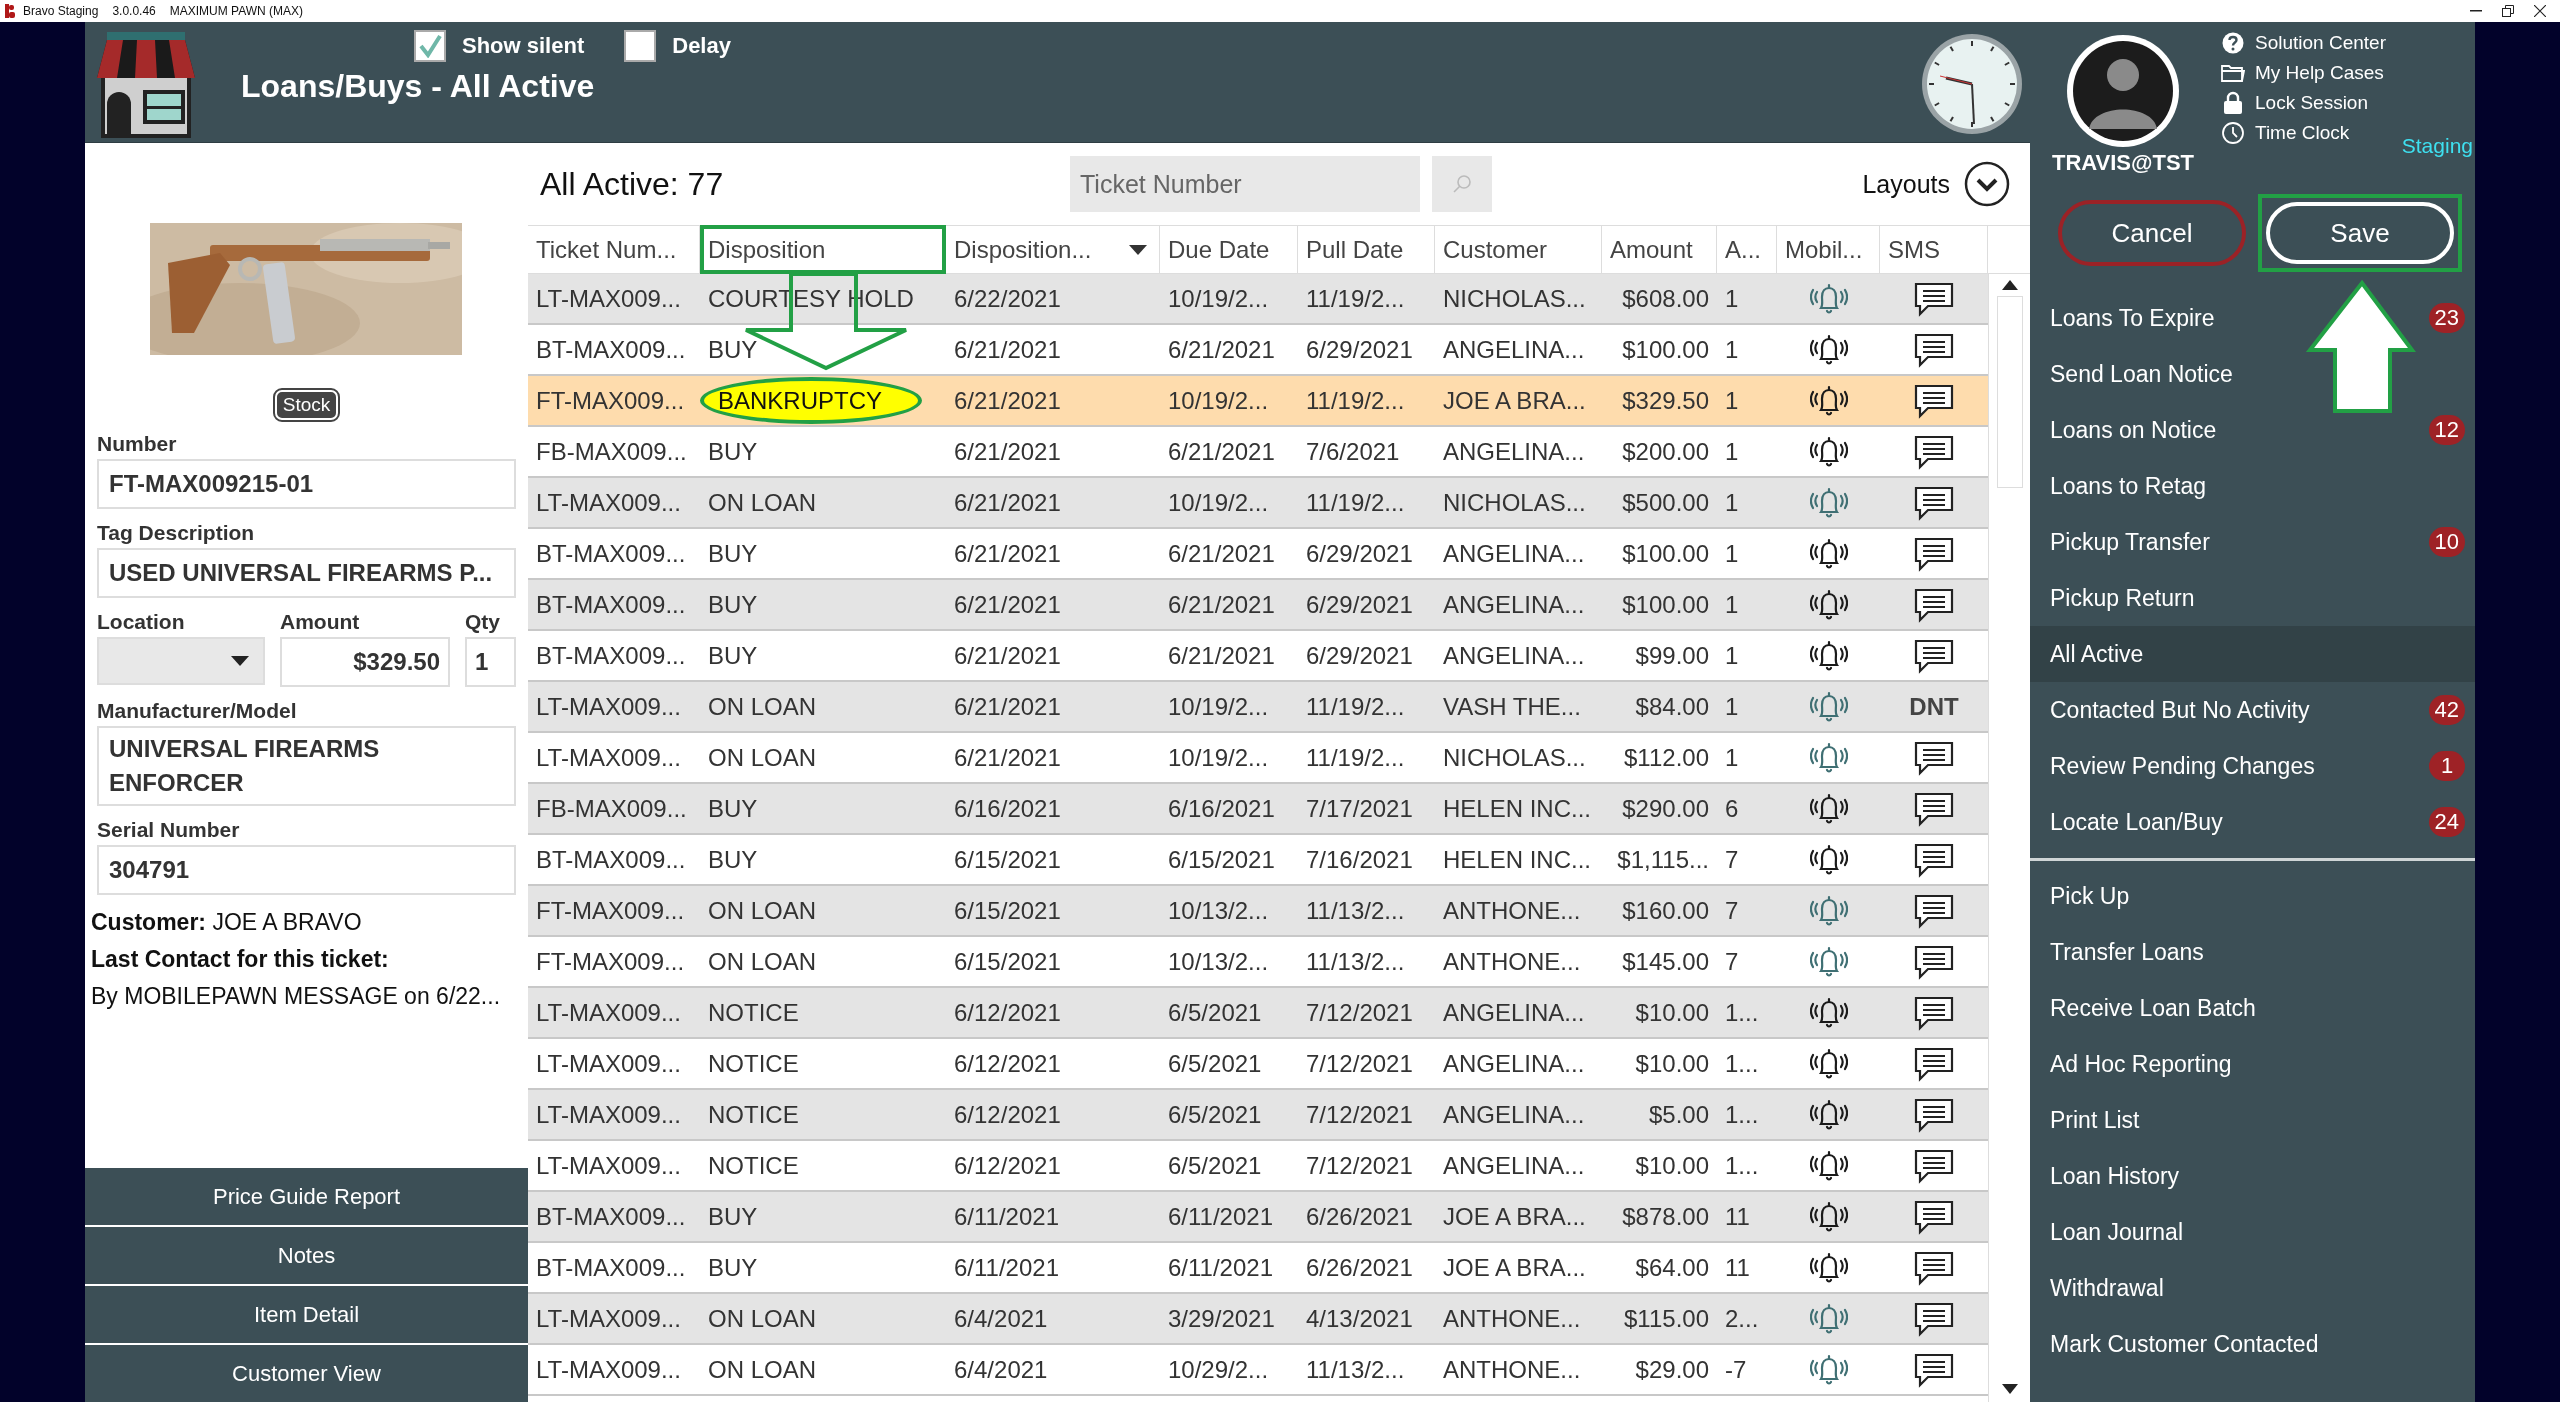 This screenshot has width=2560, height=1402. What do you see at coordinates (2009, 392) in the screenshot?
I see `scroll-thumb` at bounding box center [2009, 392].